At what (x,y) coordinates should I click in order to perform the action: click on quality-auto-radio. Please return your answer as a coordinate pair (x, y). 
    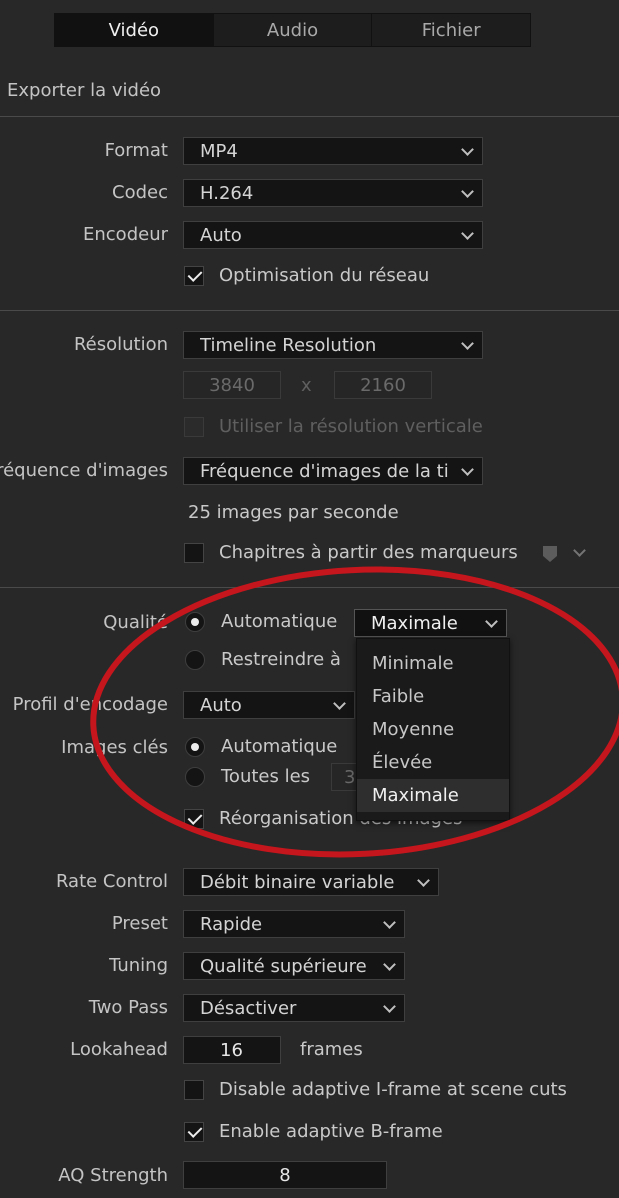
    Looking at the image, I should click on (195, 622).